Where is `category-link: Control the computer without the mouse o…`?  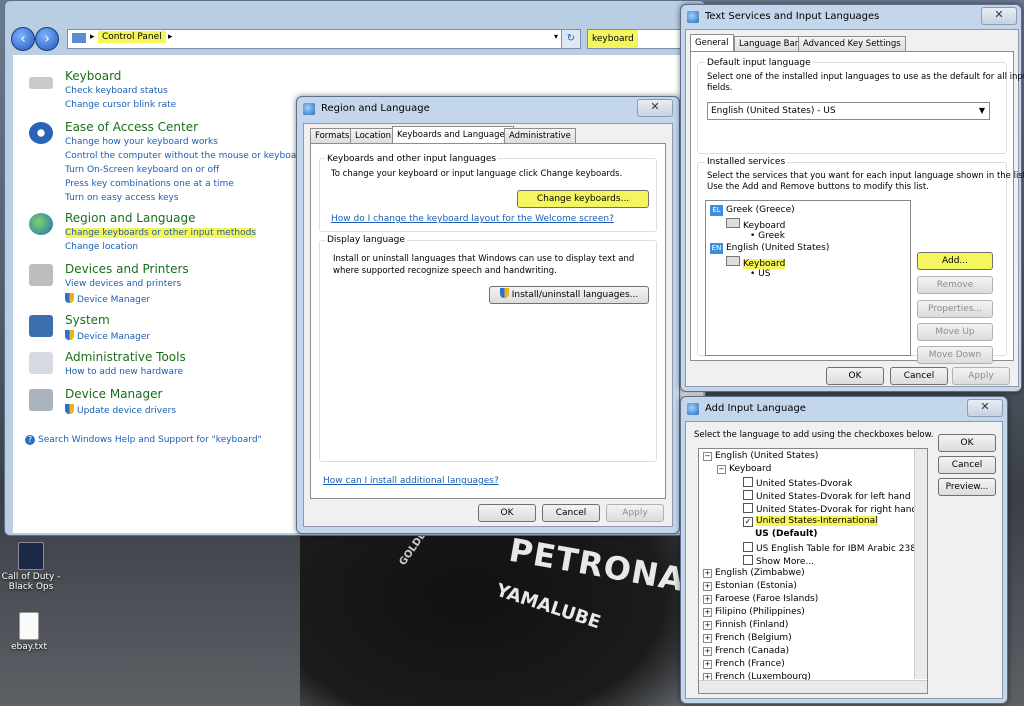 category-link: Control the computer without the mouse o… is located at coordinates (185, 156).